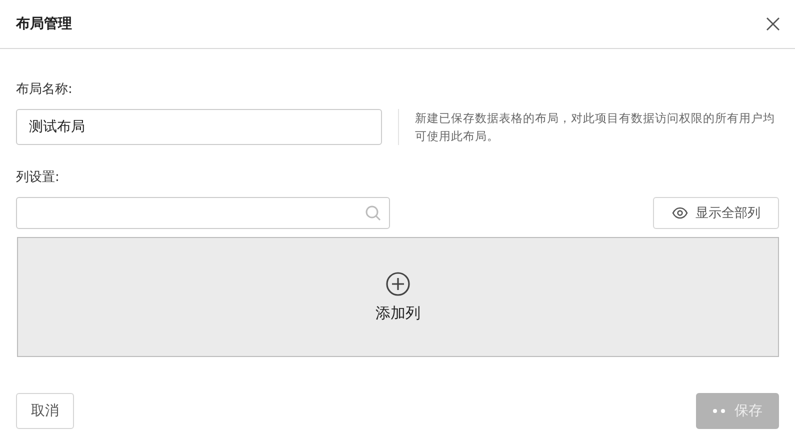  What do you see at coordinates (45, 411) in the screenshot?
I see `cancel-button: 取消` at bounding box center [45, 411].